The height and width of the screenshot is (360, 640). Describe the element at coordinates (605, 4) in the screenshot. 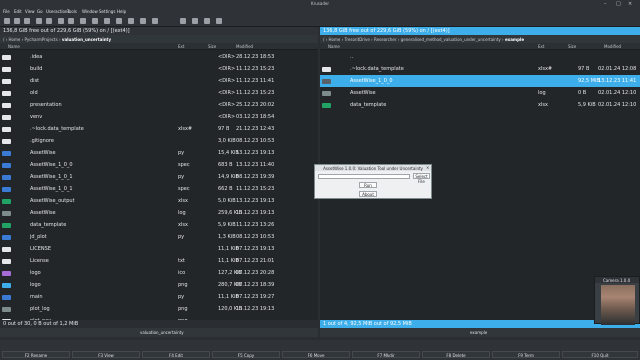

I see `minimize-icon: –` at that location.